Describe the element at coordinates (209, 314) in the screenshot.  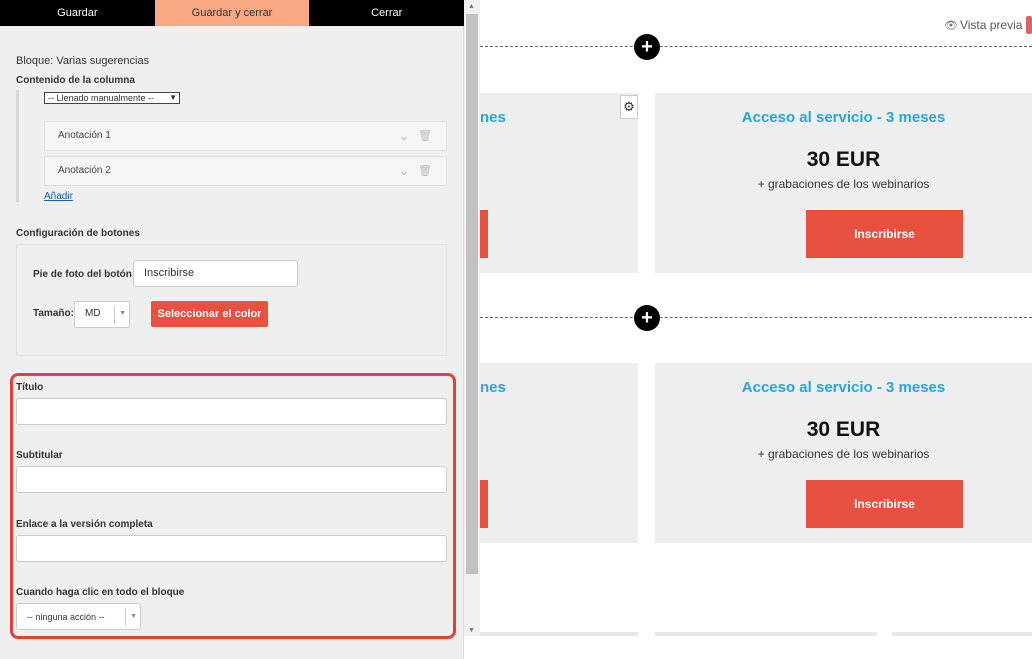
I see `select-color-button: Seleccionar el color` at that location.